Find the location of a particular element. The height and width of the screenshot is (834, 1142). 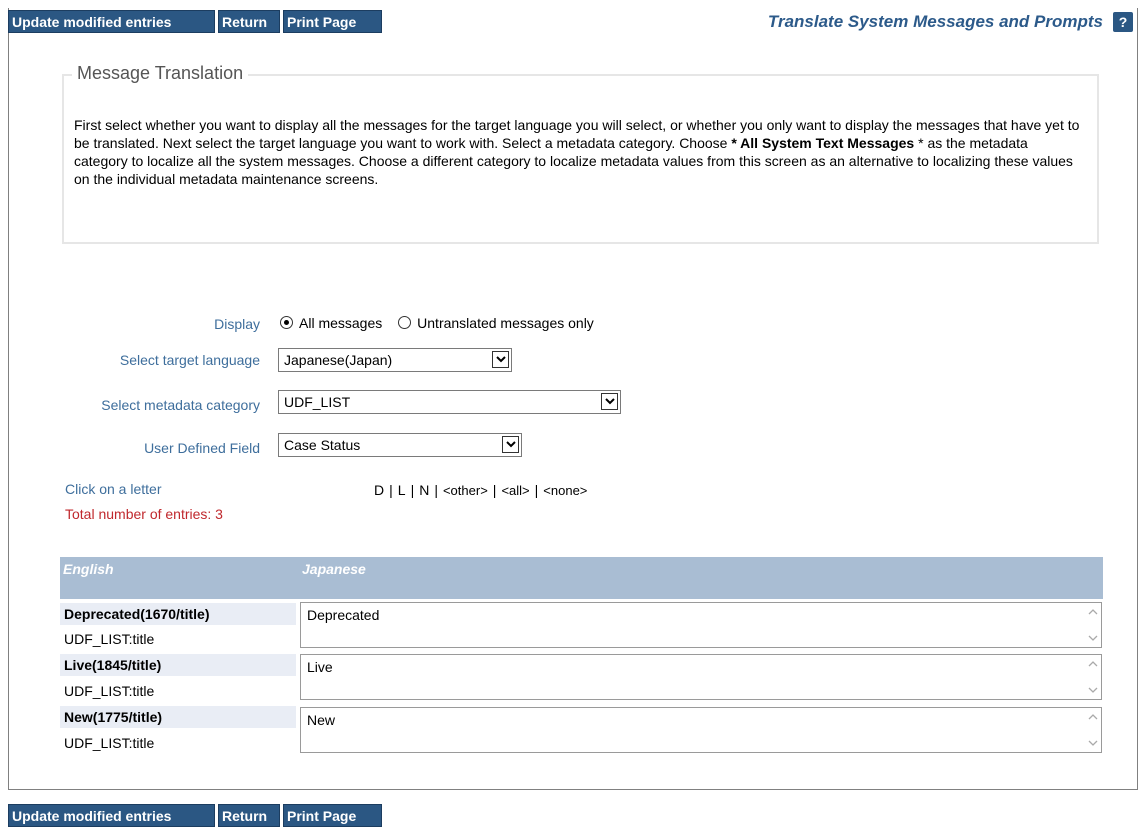

help-button: ? is located at coordinates (1123, 22).